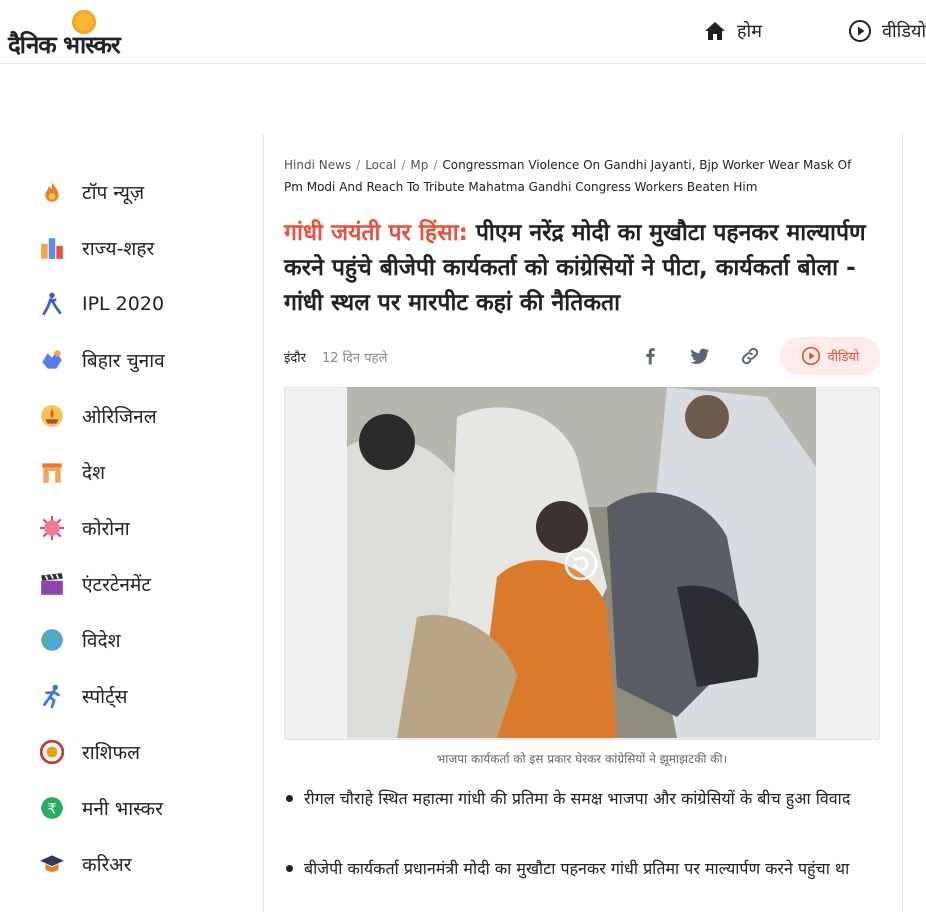 This screenshot has height=912, width=926. I want to click on sidebar-item-label: स्पोर्ट्स, so click(105, 697).